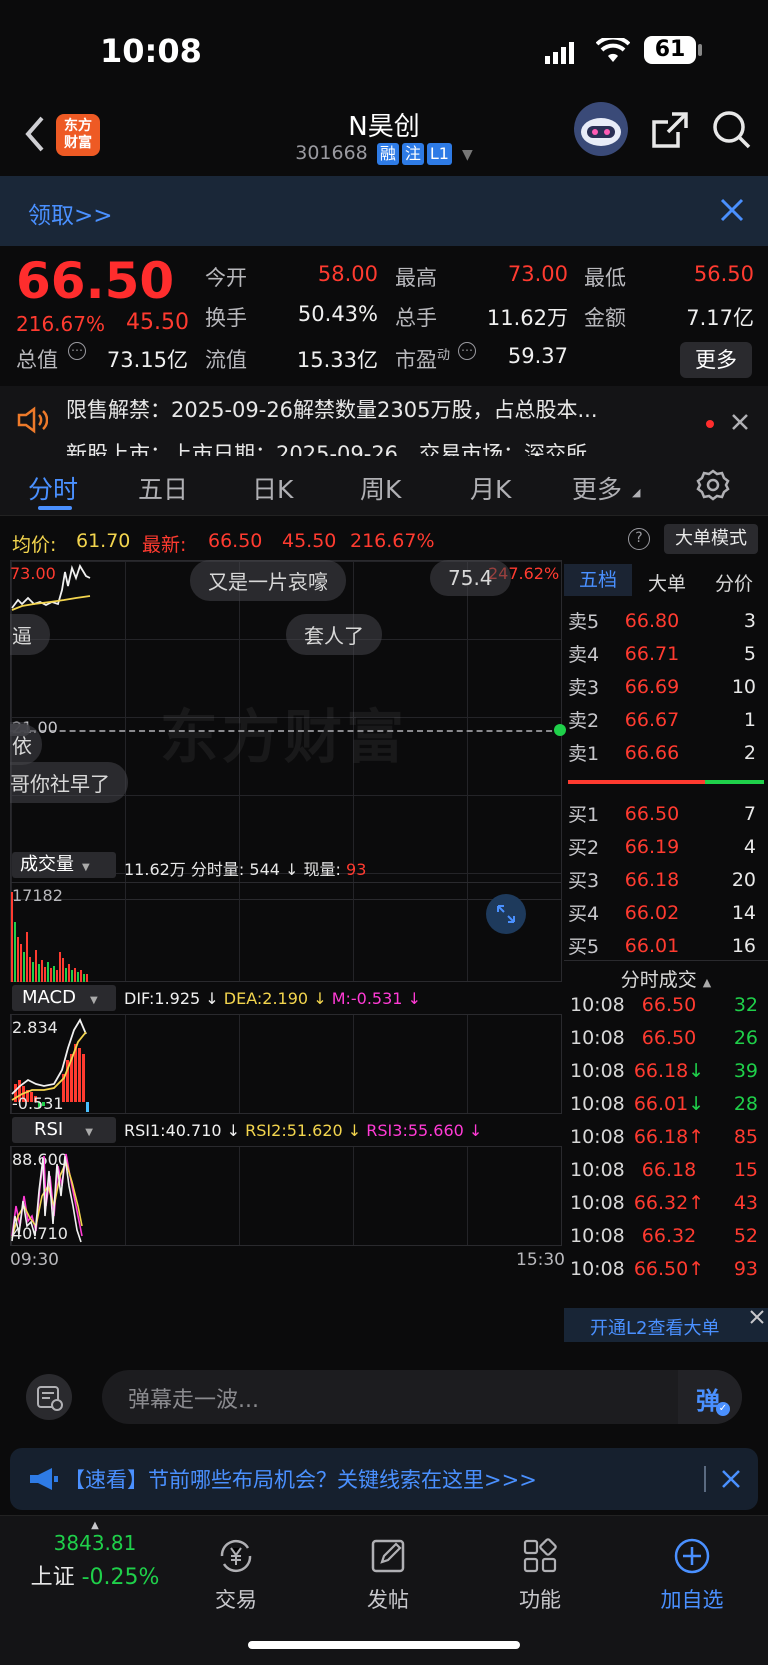 The image size is (768, 1665). What do you see at coordinates (670, 132) in the screenshot?
I see `share-icon` at bounding box center [670, 132].